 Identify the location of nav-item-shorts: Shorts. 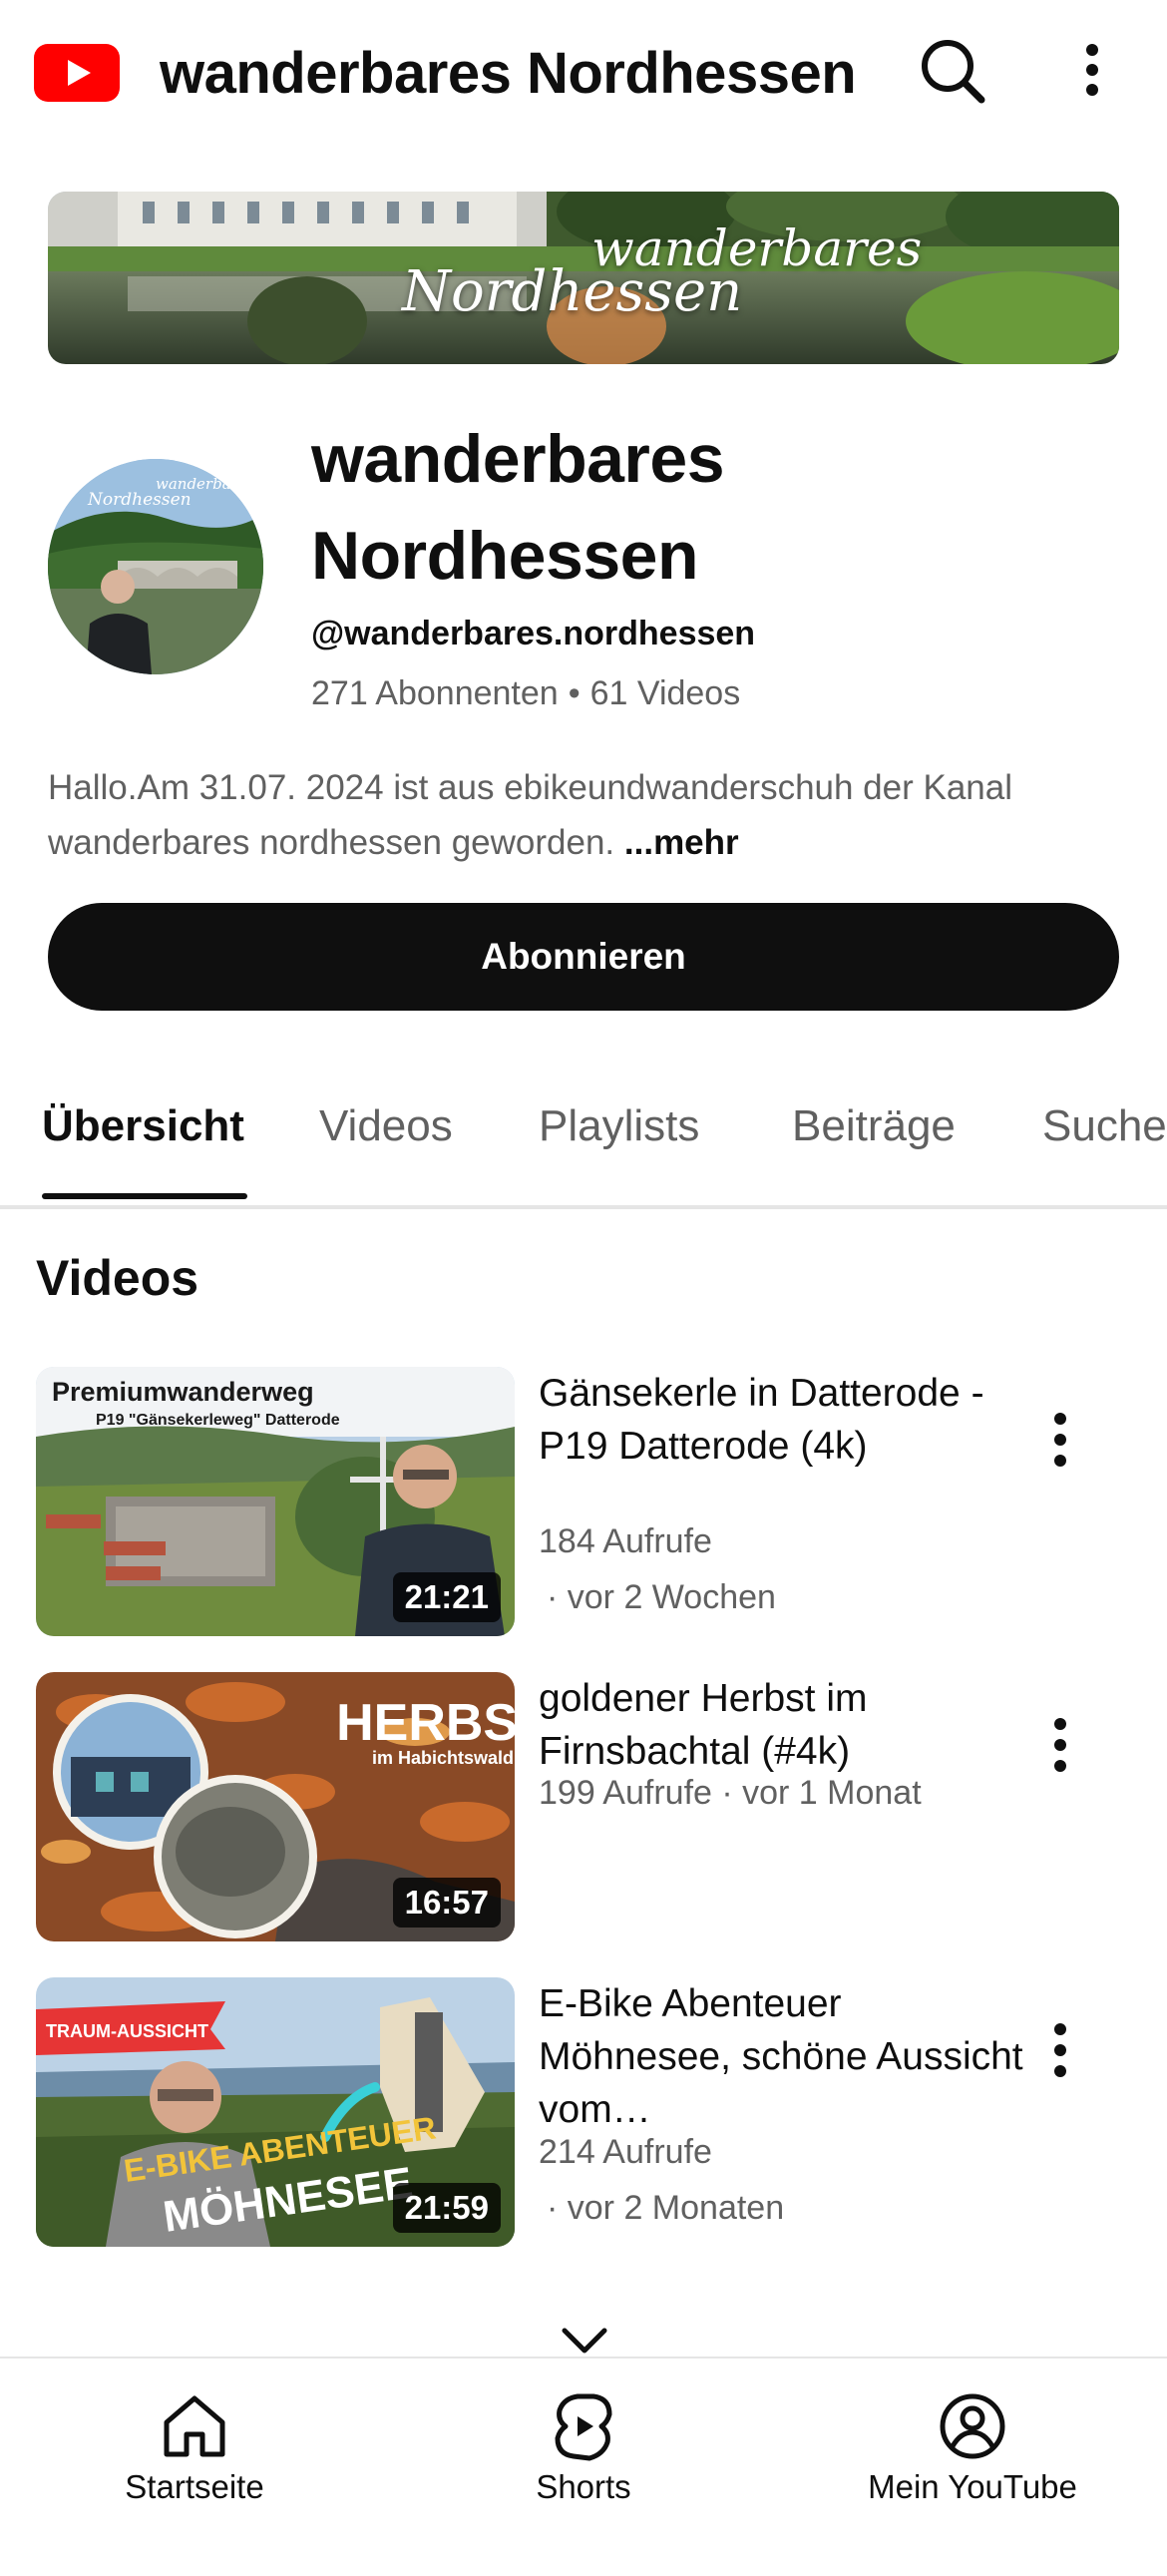
(583, 2447).